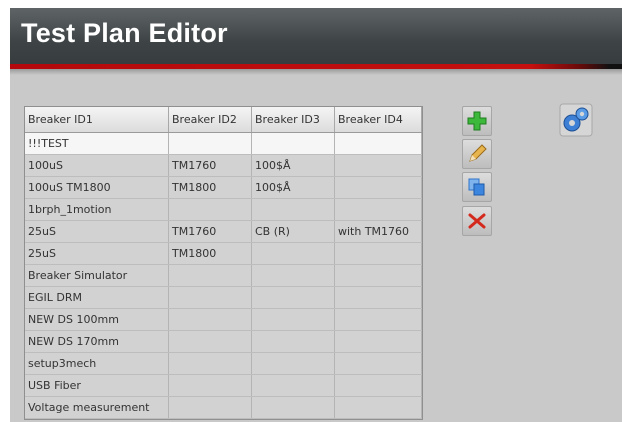  What do you see at coordinates (97, 407) in the screenshot?
I see `table-cell-breaker-id1: Voltage measurement` at bounding box center [97, 407].